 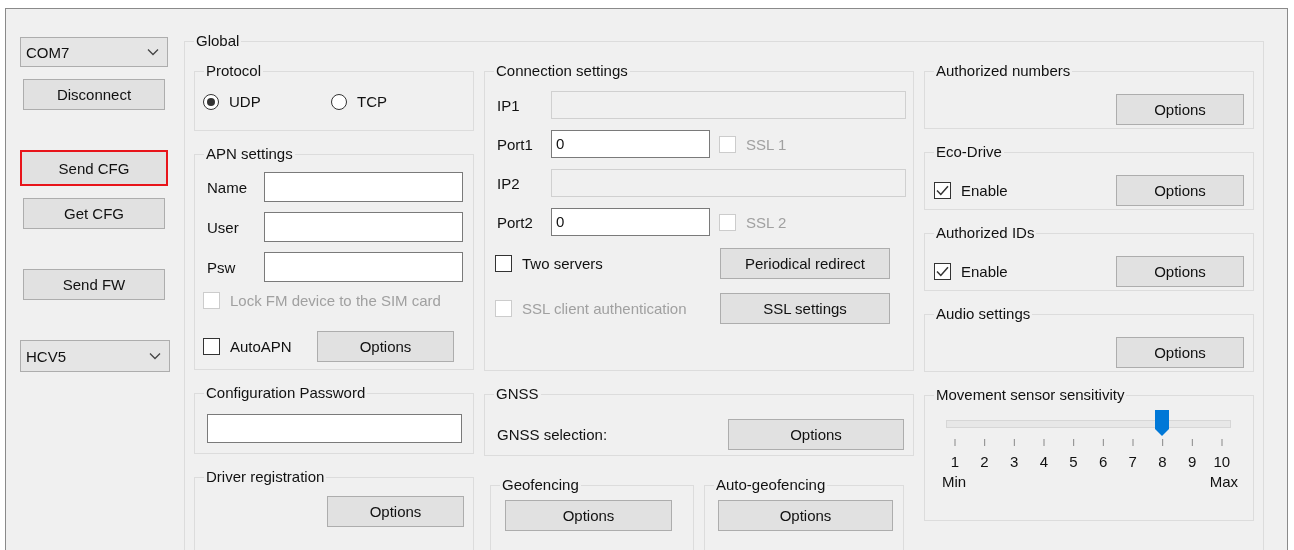 I want to click on scale-label: Min, so click(x=954, y=482).